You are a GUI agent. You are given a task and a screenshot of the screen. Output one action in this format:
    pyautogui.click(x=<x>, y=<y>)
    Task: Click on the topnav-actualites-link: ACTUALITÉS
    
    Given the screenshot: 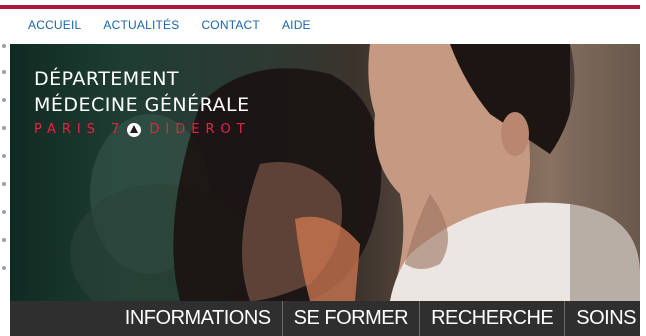 What is the action you would take?
    pyautogui.click(x=141, y=25)
    